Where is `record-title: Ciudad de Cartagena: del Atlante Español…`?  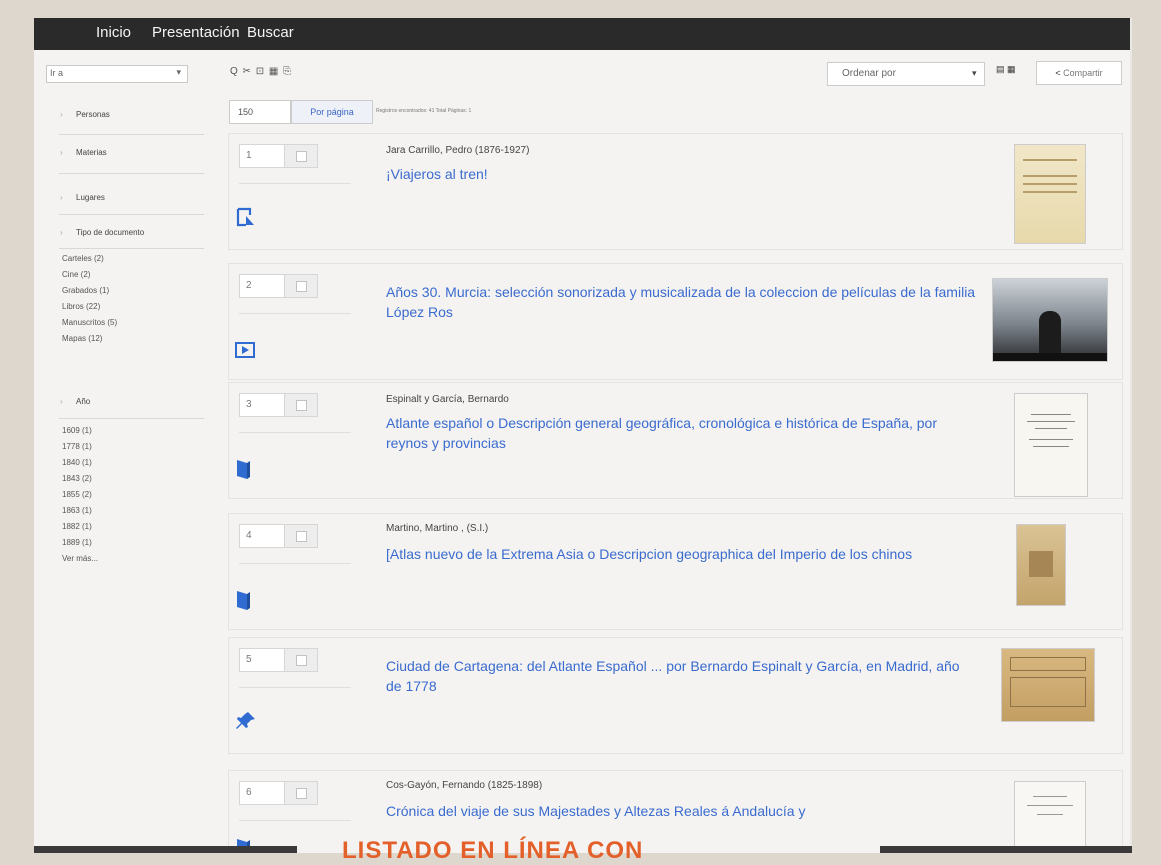
record-title: Ciudad de Cartagena: del Atlante Español… is located at coordinates (681, 676).